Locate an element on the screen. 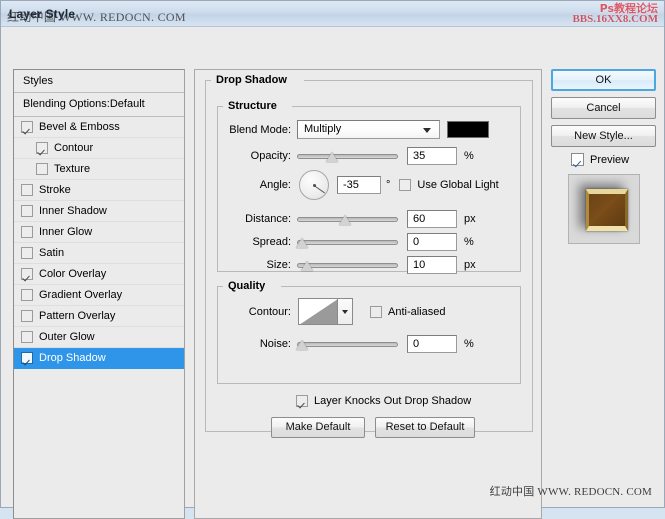 The image size is (665, 519). style-row-label: Satin is located at coordinates (52, 253).